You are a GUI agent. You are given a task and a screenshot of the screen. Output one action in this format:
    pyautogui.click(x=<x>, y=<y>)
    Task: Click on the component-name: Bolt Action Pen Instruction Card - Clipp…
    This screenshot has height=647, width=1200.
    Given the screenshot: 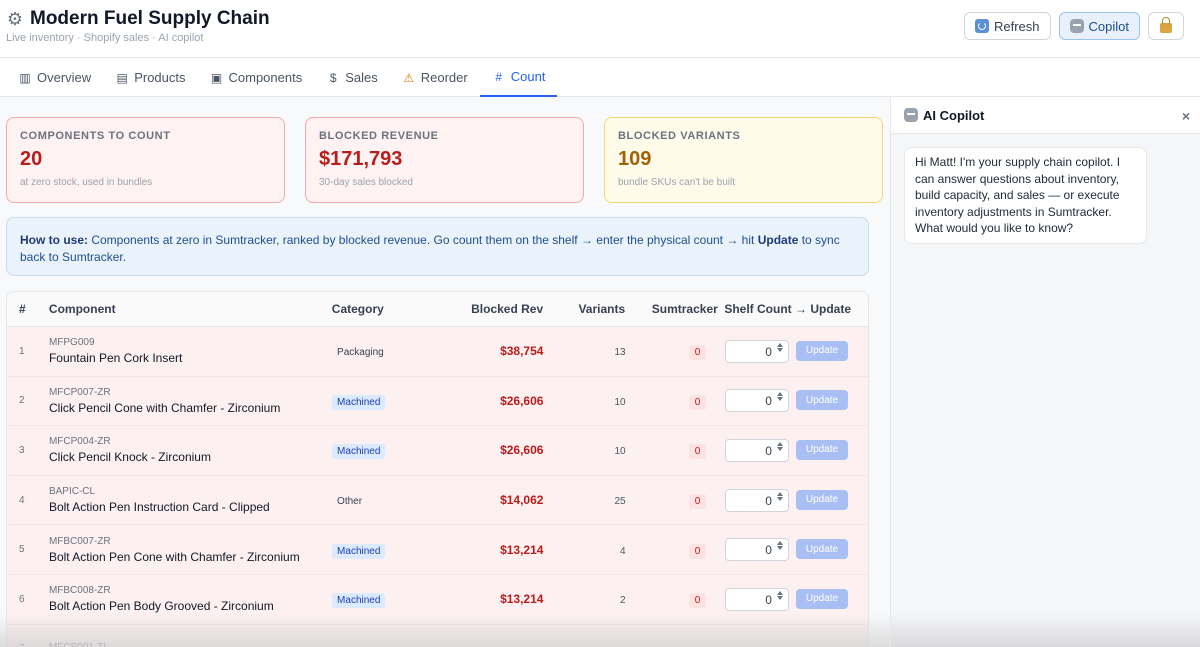 What is the action you would take?
    pyautogui.click(x=159, y=507)
    